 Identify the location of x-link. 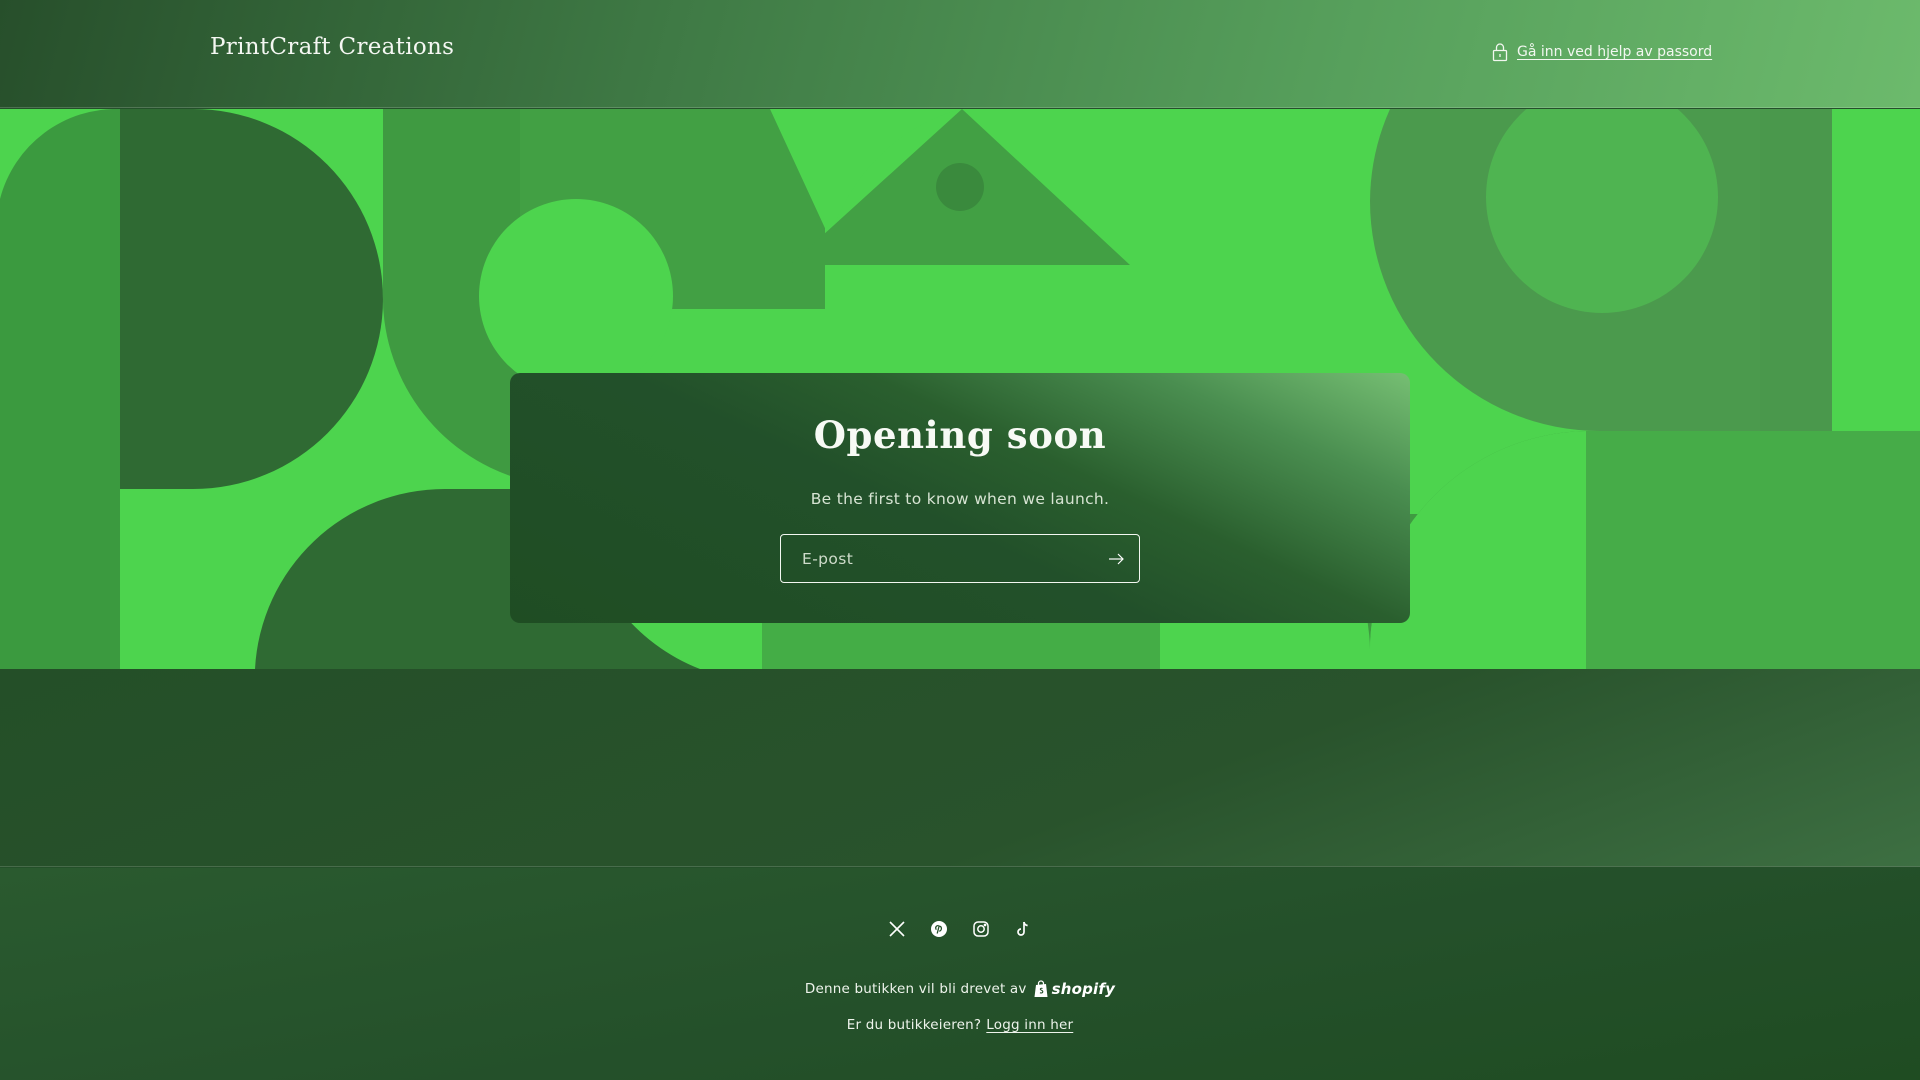
(897, 929).